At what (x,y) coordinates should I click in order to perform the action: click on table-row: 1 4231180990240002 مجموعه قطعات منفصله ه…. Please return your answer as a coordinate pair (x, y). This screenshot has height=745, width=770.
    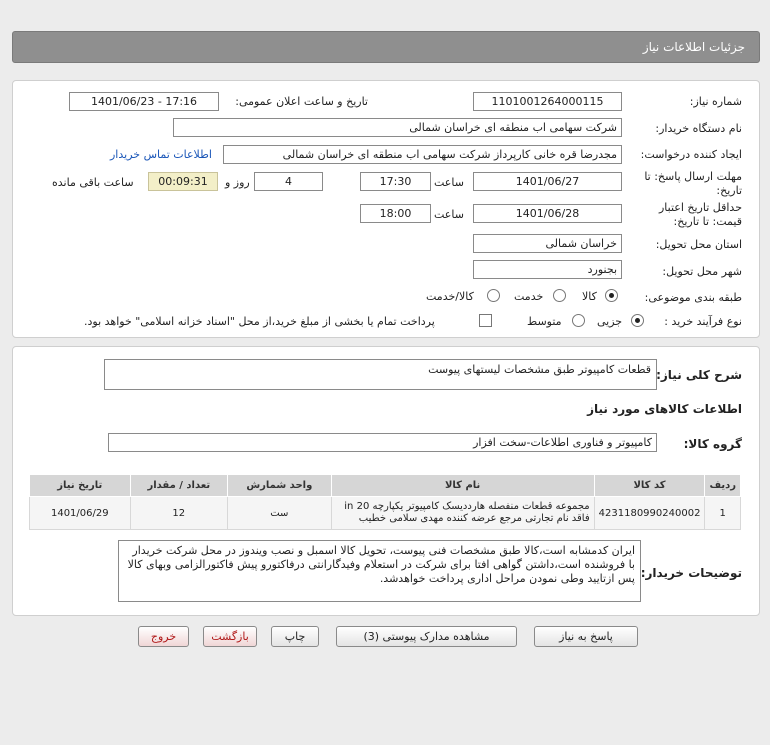
    Looking at the image, I should click on (385, 513).